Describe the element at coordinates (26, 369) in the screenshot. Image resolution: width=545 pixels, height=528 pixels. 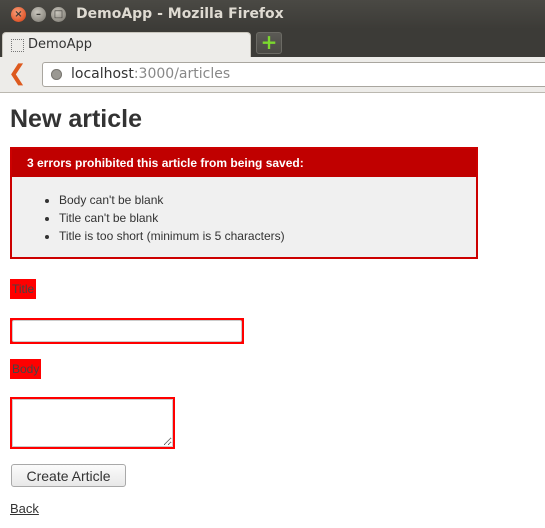
I see `body-label: Body` at that location.